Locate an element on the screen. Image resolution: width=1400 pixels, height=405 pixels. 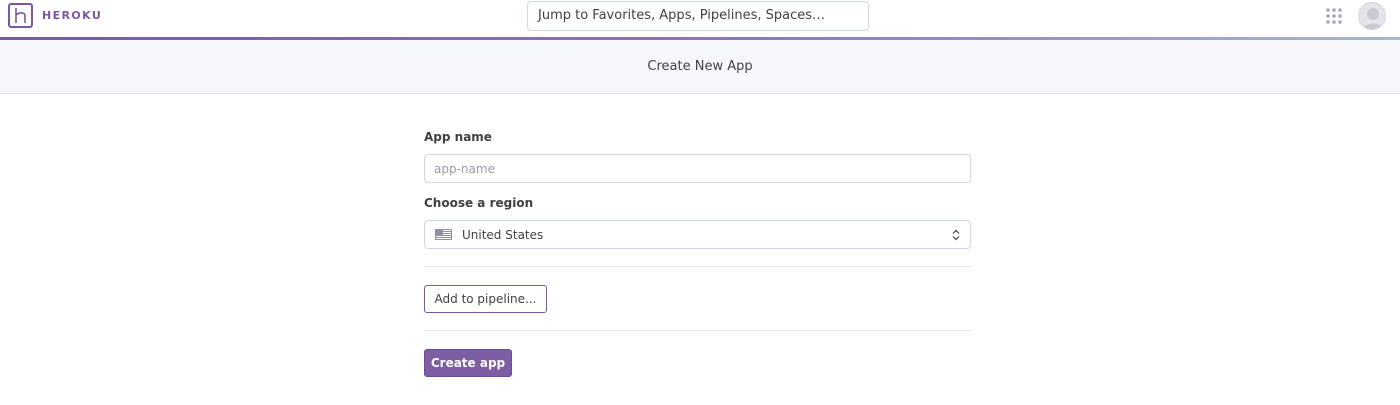
create-app-button: Create app is located at coordinates (468, 363).